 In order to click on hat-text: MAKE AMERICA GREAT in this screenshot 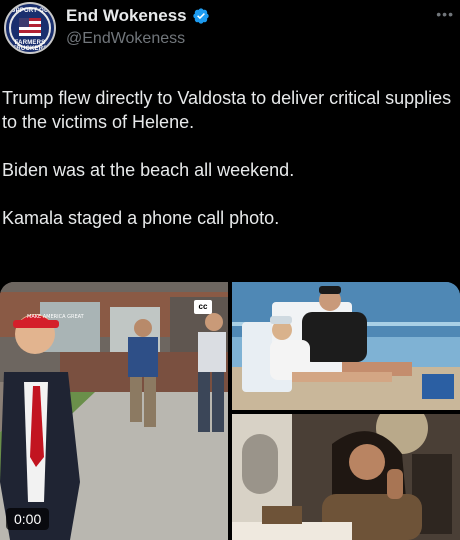, I will do `click(56, 317)`.